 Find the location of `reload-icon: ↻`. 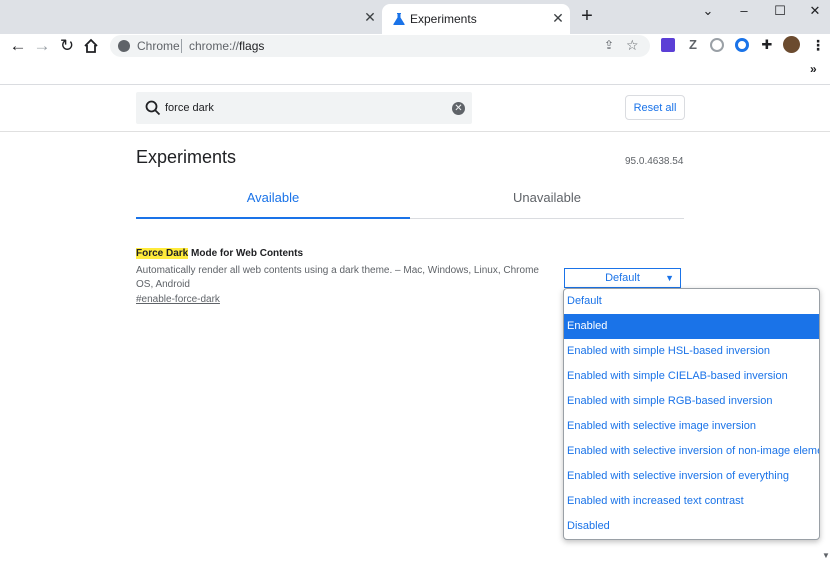

reload-icon: ↻ is located at coordinates (67, 46).